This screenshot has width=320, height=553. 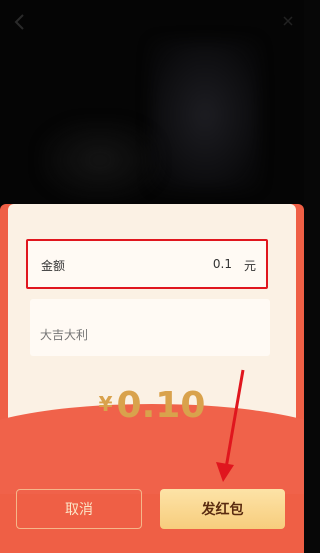 What do you see at coordinates (53, 266) in the screenshot?
I see `amount-label: 金额` at bounding box center [53, 266].